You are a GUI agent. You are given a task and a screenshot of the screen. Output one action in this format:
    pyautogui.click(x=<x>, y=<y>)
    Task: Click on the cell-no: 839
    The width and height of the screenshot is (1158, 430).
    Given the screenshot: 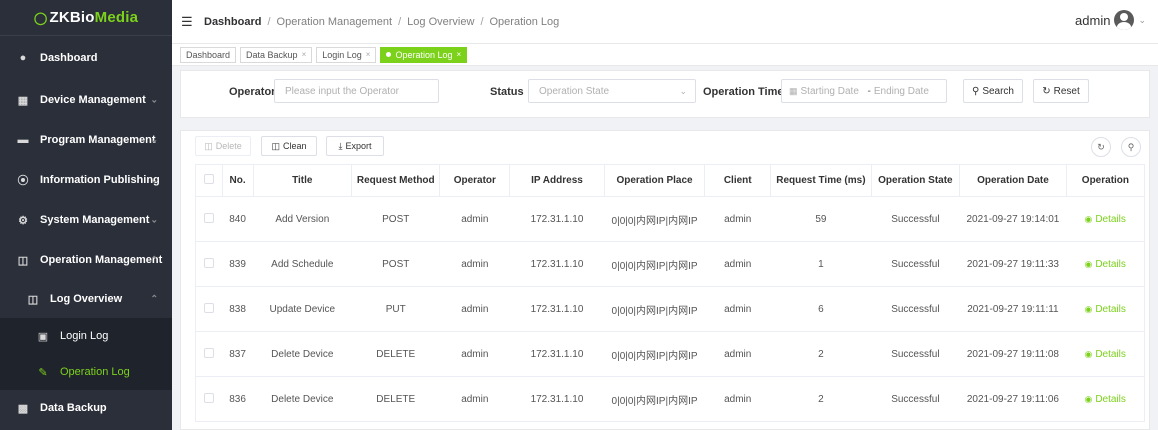 What is the action you would take?
    pyautogui.click(x=237, y=264)
    